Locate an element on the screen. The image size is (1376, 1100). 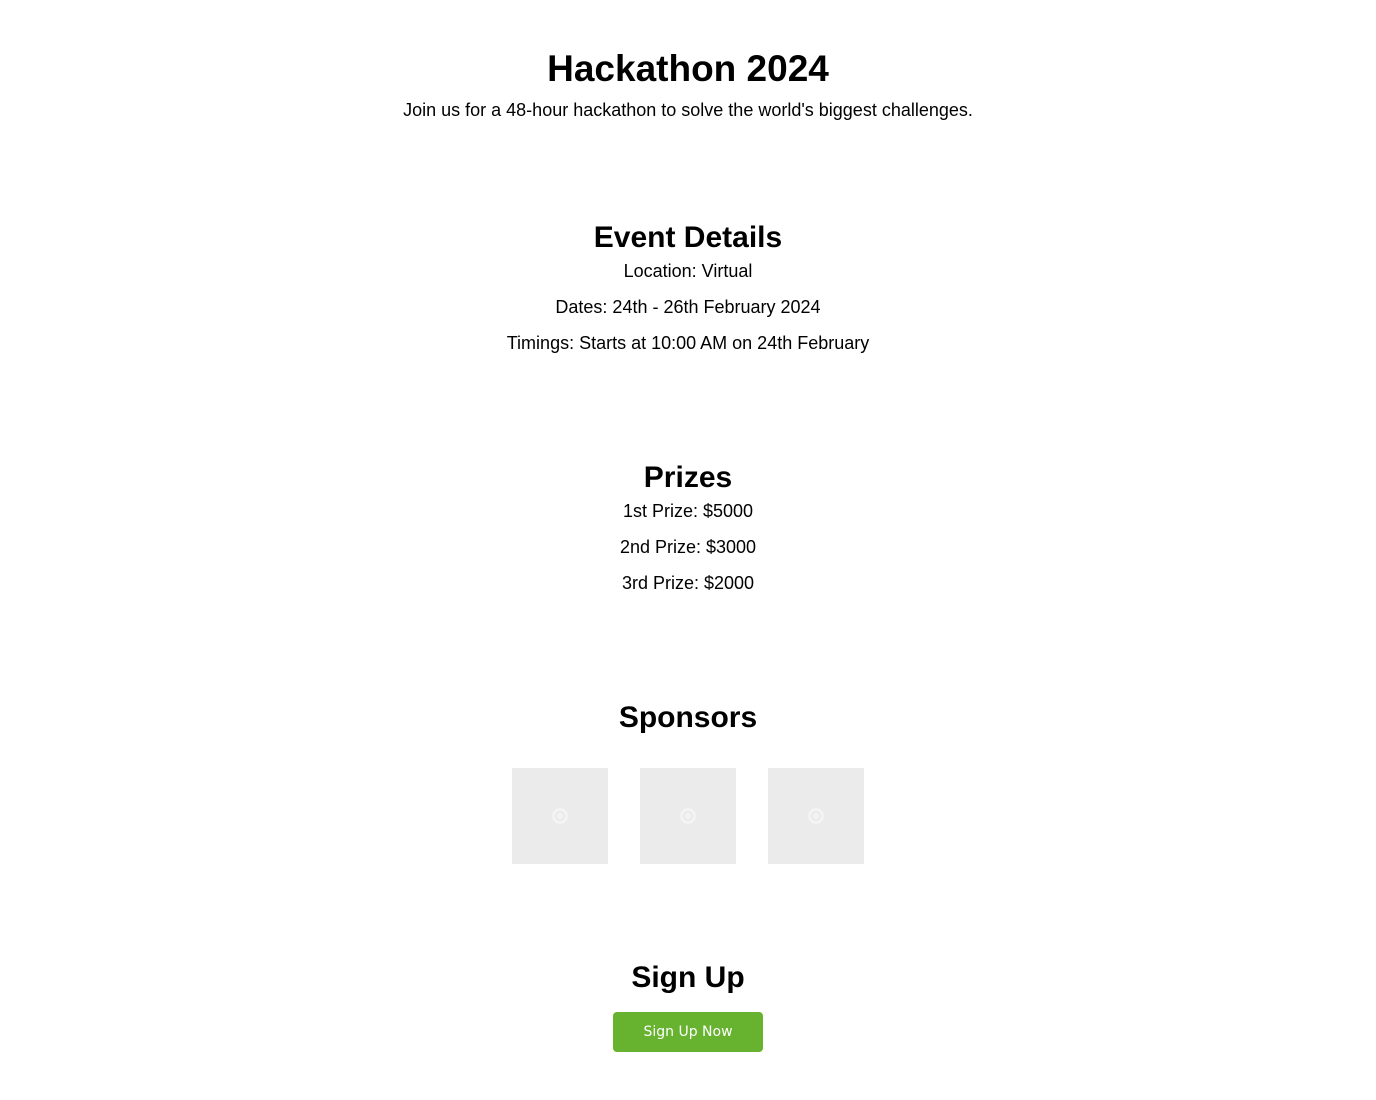
prizes-heading: Prizes is located at coordinates (688, 477).